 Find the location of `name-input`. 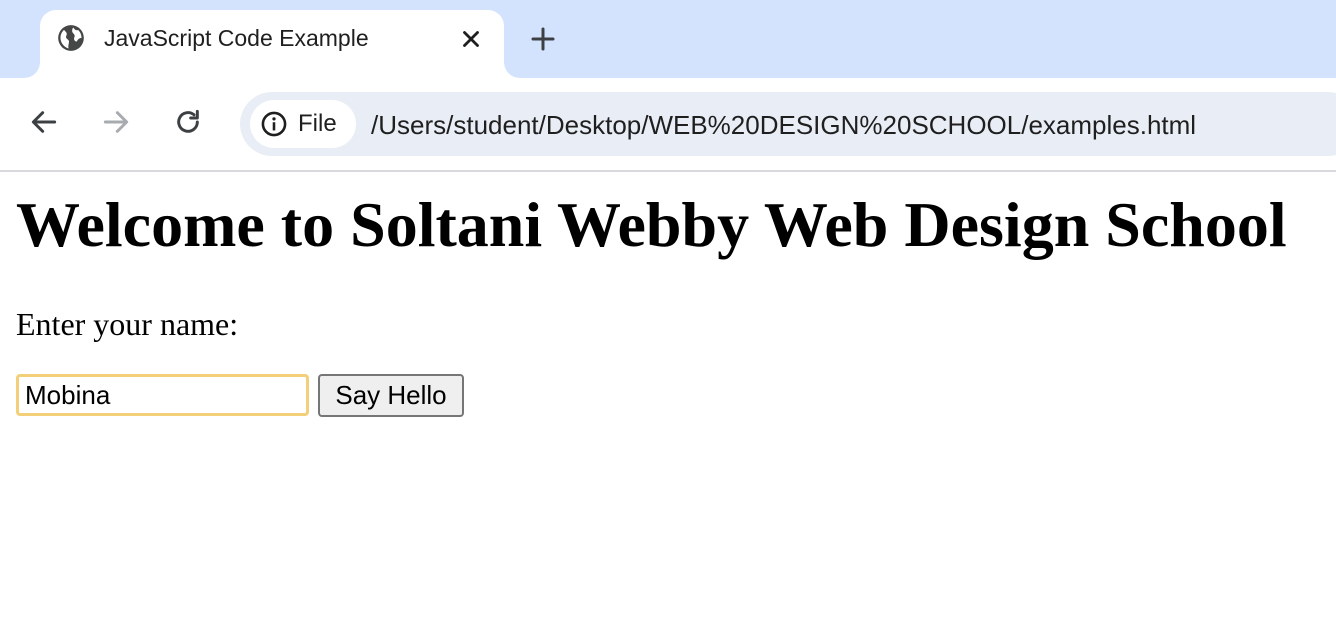

name-input is located at coordinates (162, 395).